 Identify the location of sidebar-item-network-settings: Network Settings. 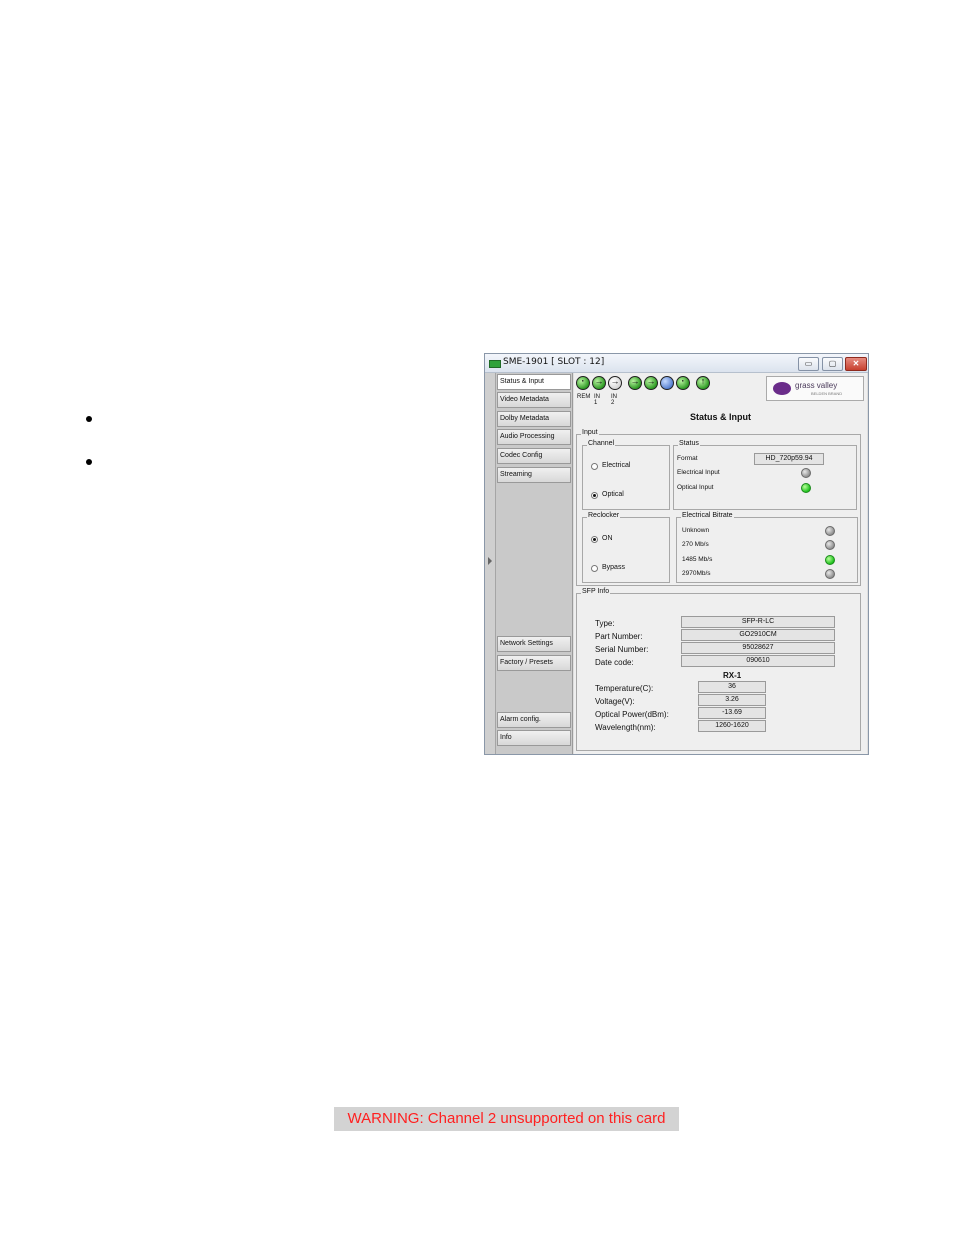
(534, 644).